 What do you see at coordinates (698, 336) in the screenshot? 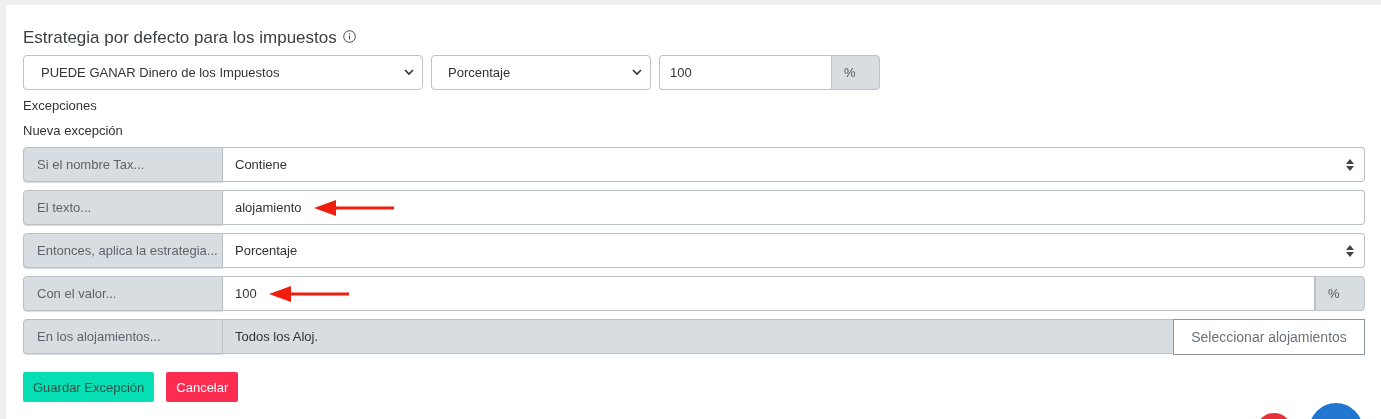
I see `accommodations-value: Todos los Aloj.` at bounding box center [698, 336].